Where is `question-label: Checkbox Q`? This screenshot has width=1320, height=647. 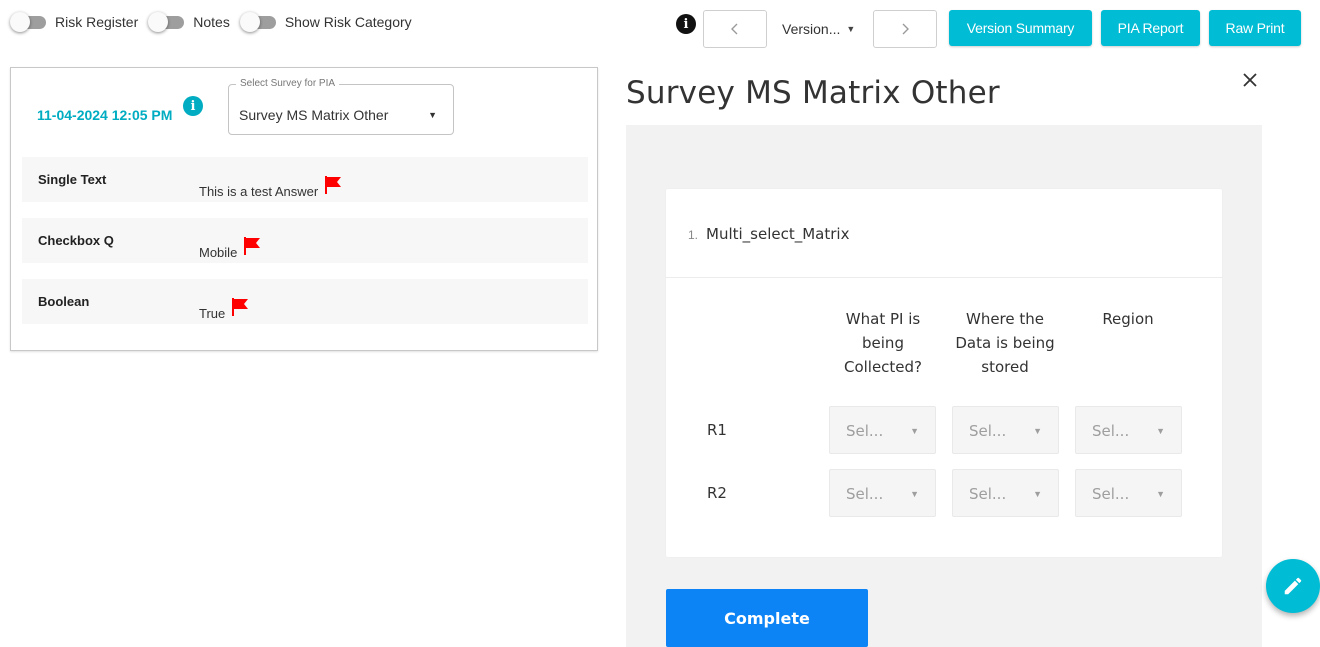
question-label: Checkbox Q is located at coordinates (76, 240).